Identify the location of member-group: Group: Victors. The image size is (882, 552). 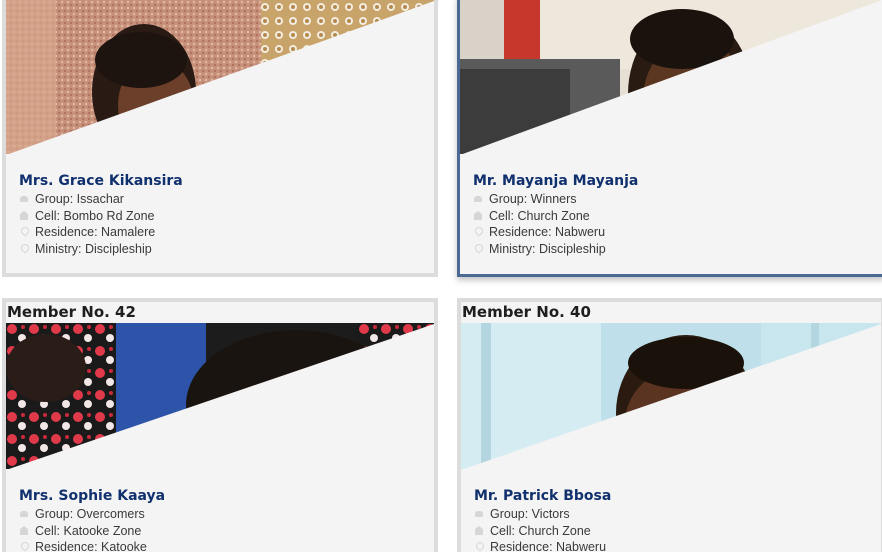
(671, 514).